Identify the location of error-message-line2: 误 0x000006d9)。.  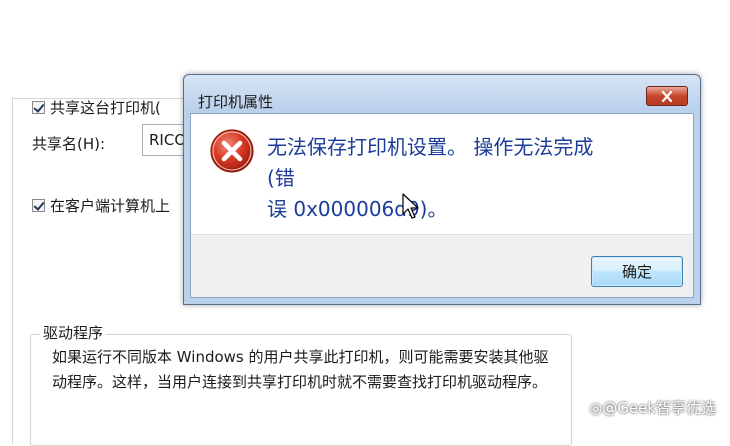
(357, 209).